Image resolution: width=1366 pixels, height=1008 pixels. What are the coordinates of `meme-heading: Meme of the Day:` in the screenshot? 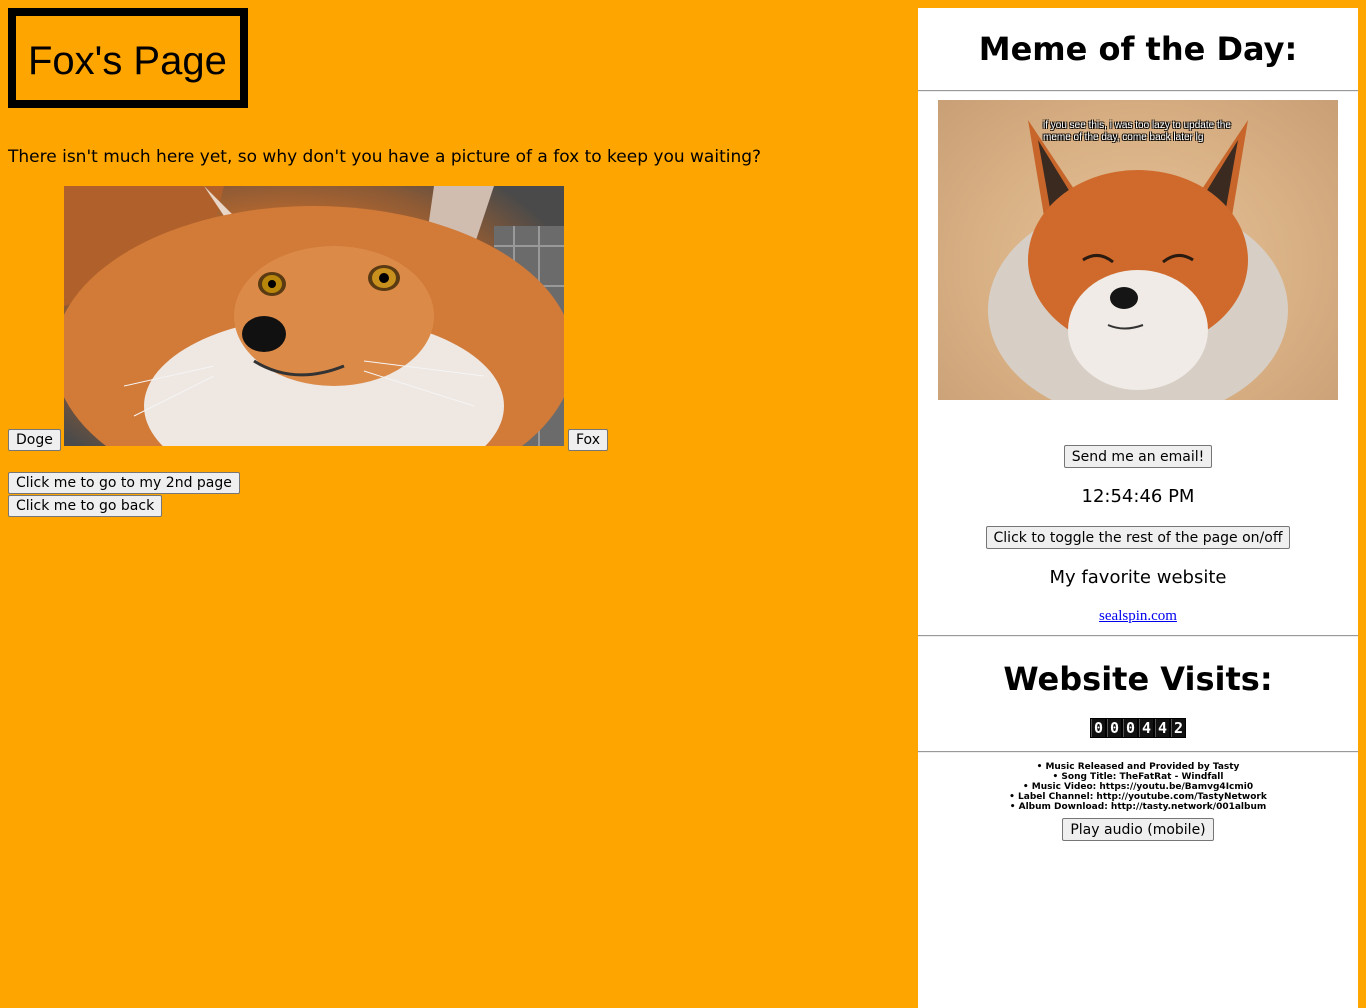 It's located at (1138, 49).